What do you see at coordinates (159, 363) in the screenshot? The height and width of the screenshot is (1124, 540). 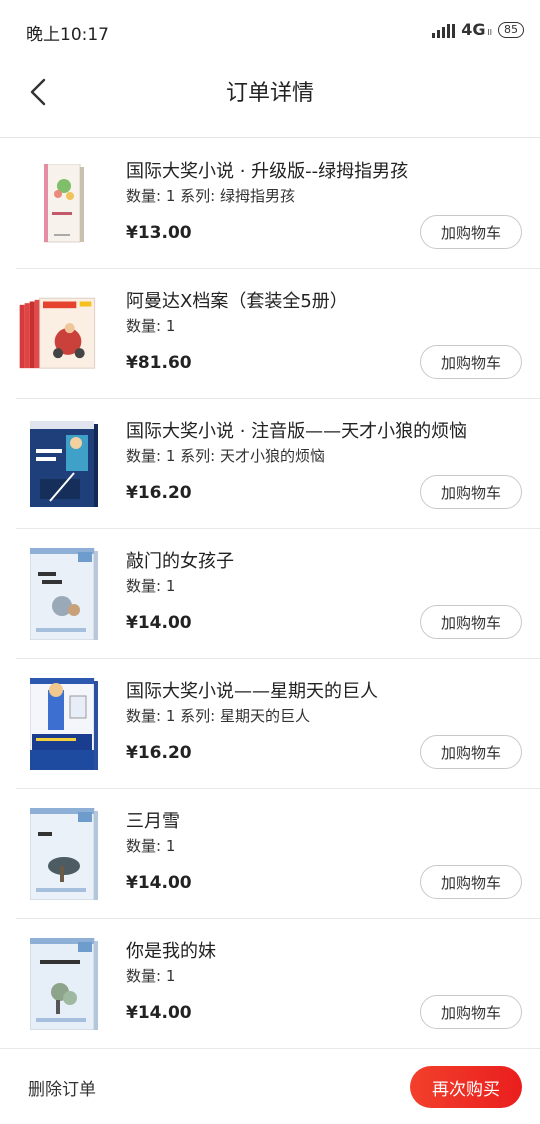 I see `item-price: ¥81.60` at bounding box center [159, 363].